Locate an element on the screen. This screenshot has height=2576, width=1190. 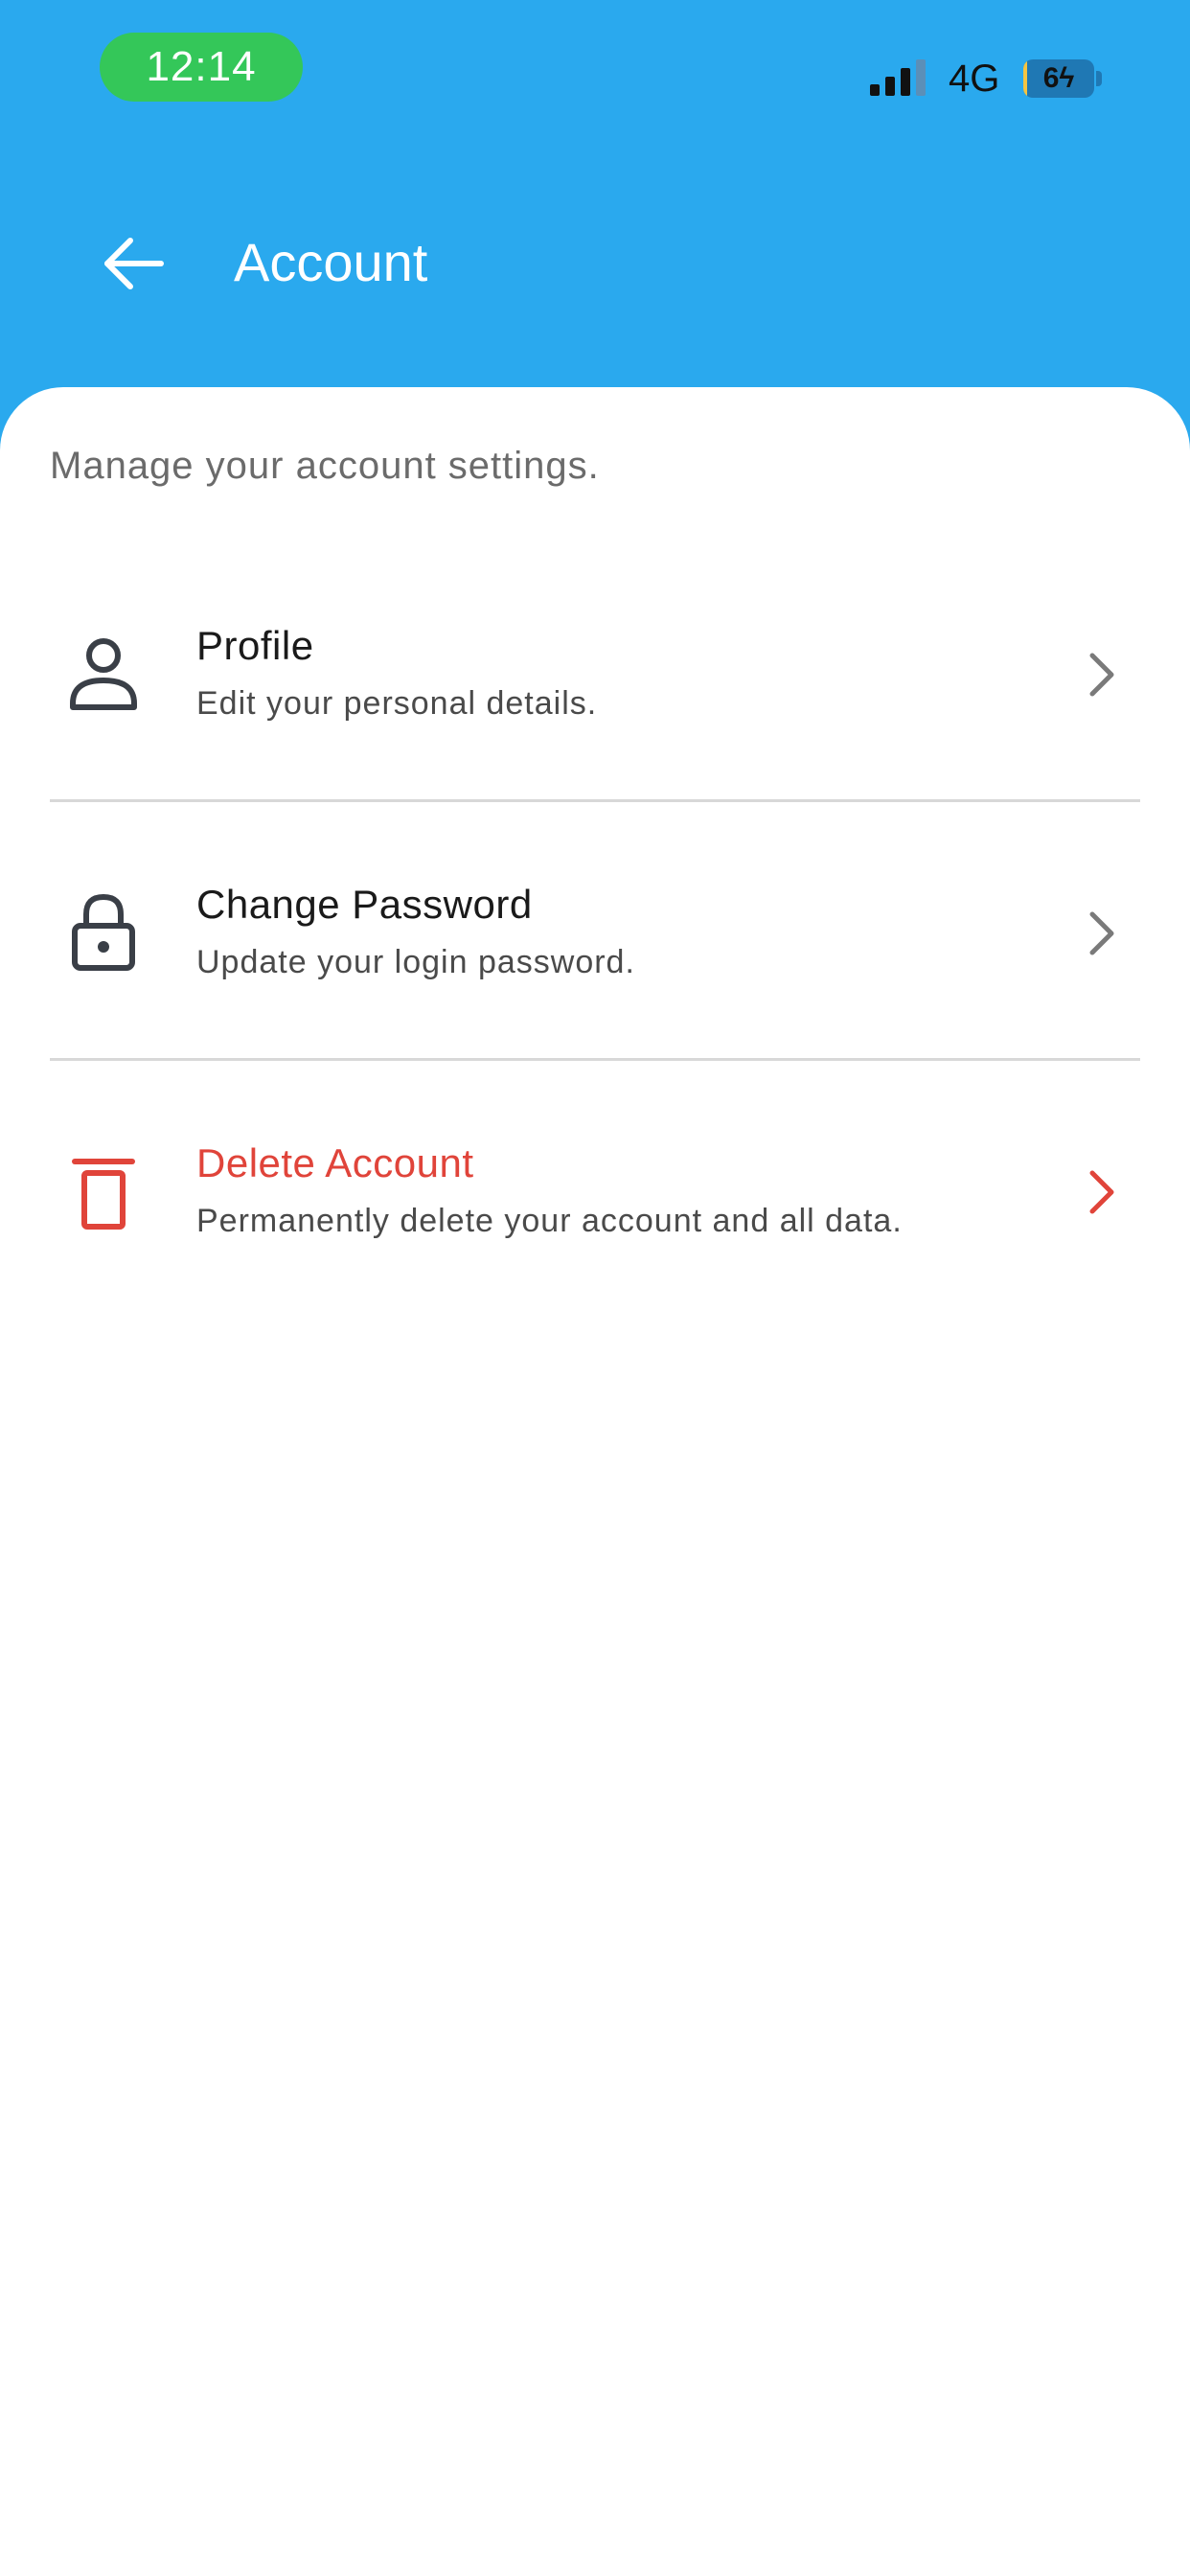
menu-item-title: Change Password is located at coordinates (365, 904).